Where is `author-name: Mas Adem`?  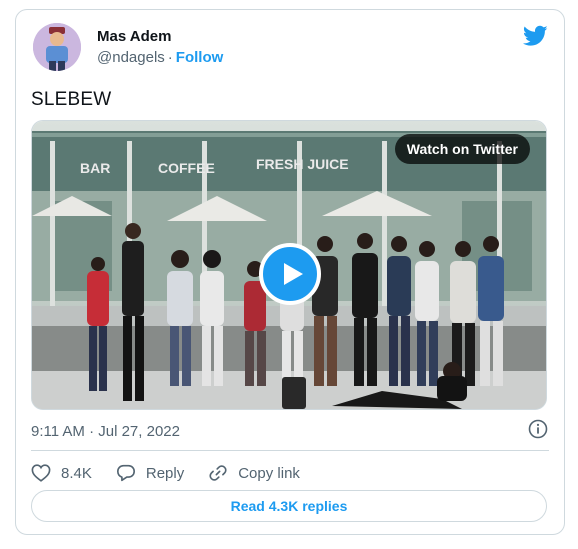
author-name: Mas Adem is located at coordinates (134, 36).